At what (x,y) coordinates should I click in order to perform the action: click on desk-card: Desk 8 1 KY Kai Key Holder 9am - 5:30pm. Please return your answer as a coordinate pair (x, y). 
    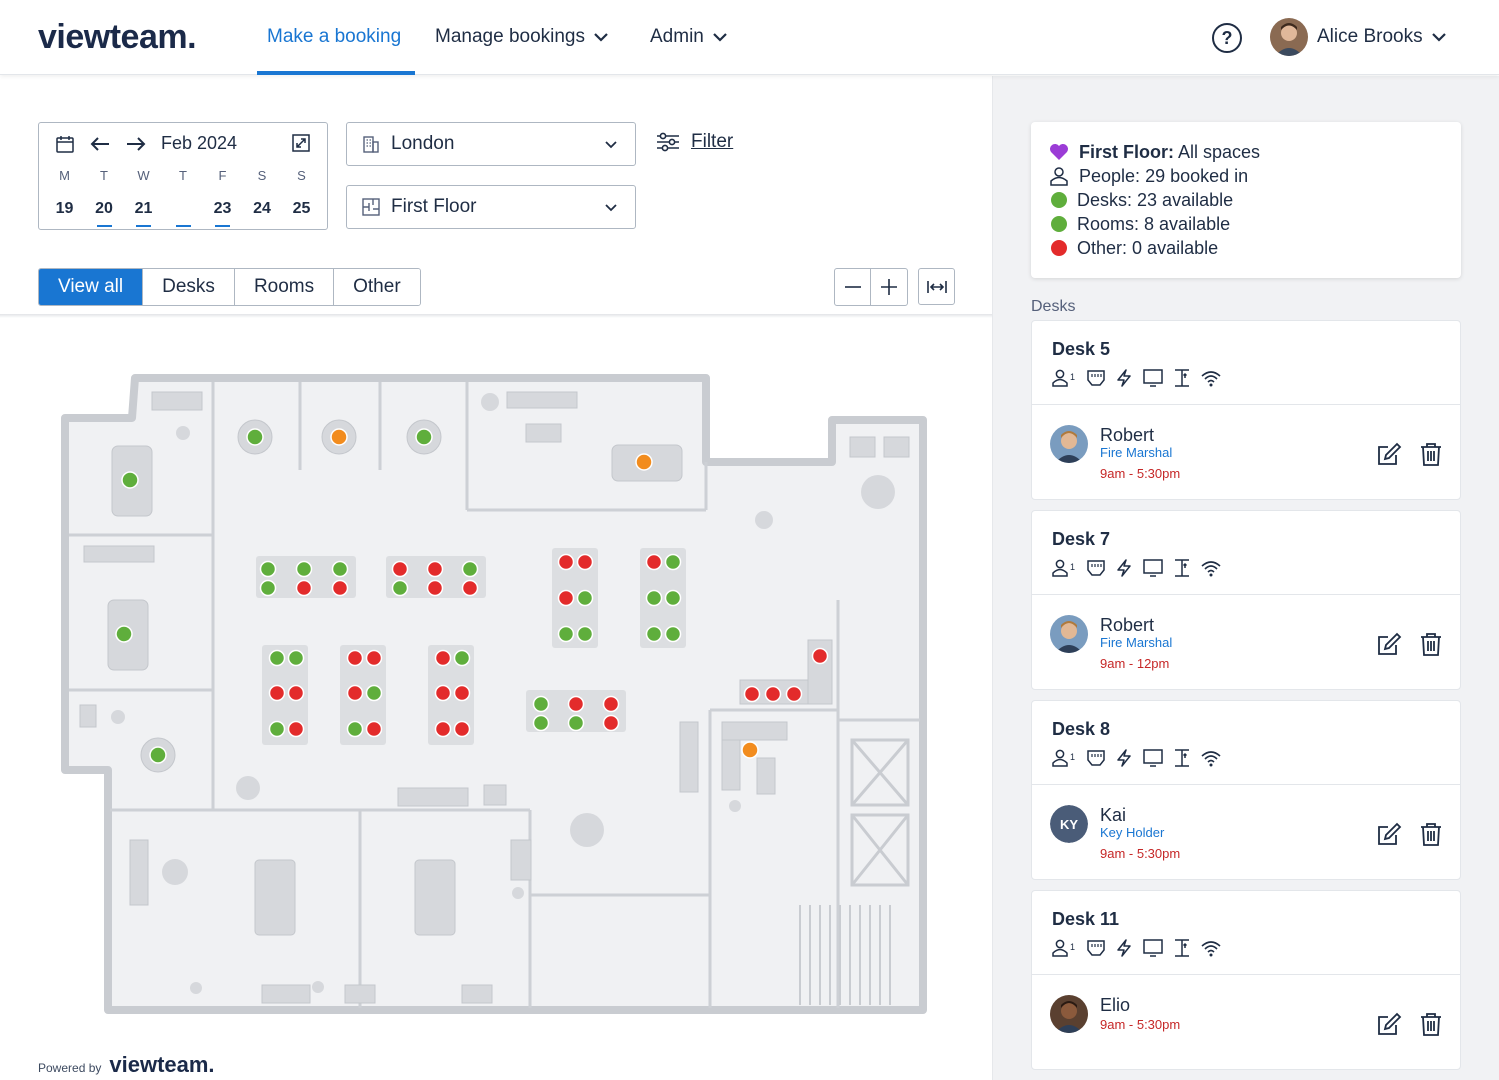
    Looking at the image, I should click on (1246, 790).